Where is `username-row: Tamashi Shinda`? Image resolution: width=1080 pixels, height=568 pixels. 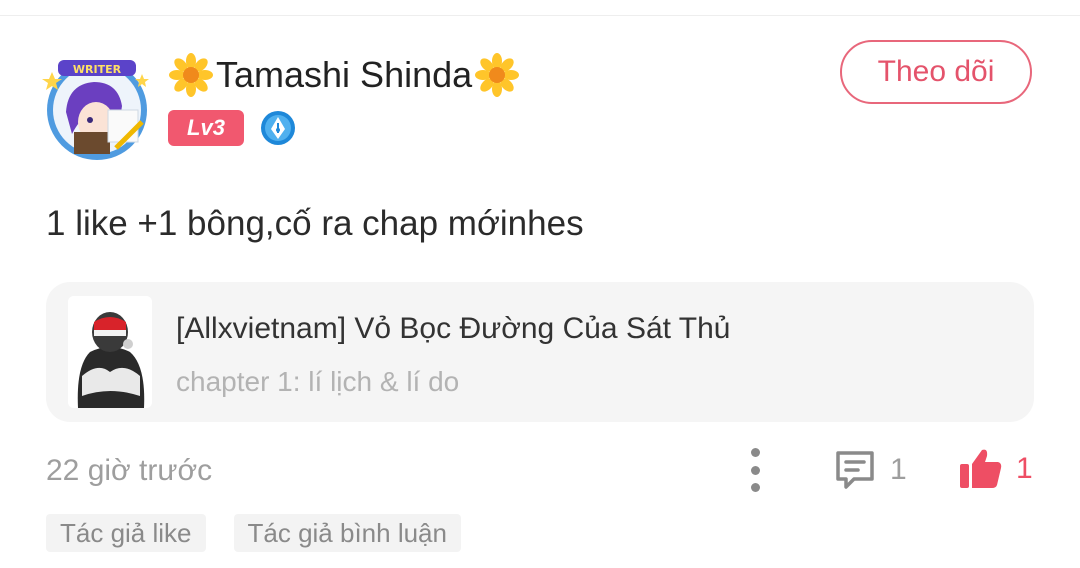
username-row: Tamashi Shinda is located at coordinates (344, 75).